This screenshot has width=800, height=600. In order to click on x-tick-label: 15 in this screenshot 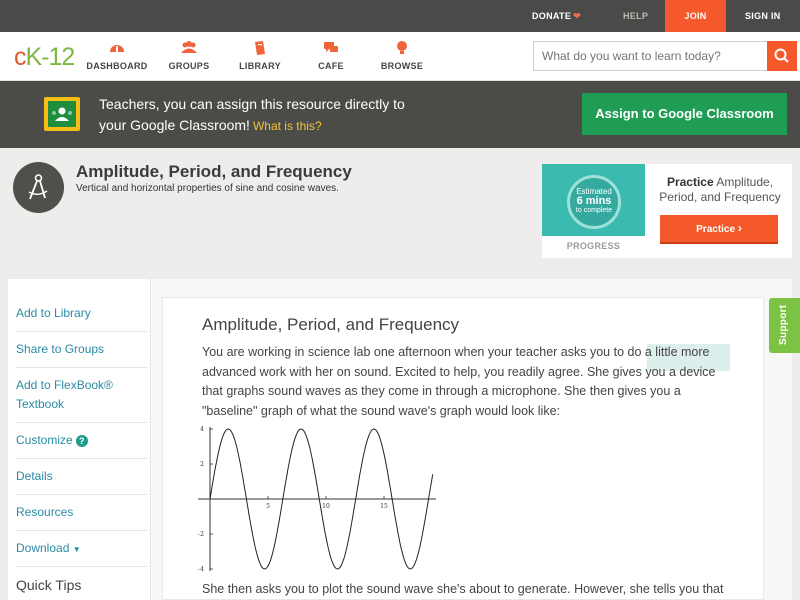, I will do `click(384, 506)`.